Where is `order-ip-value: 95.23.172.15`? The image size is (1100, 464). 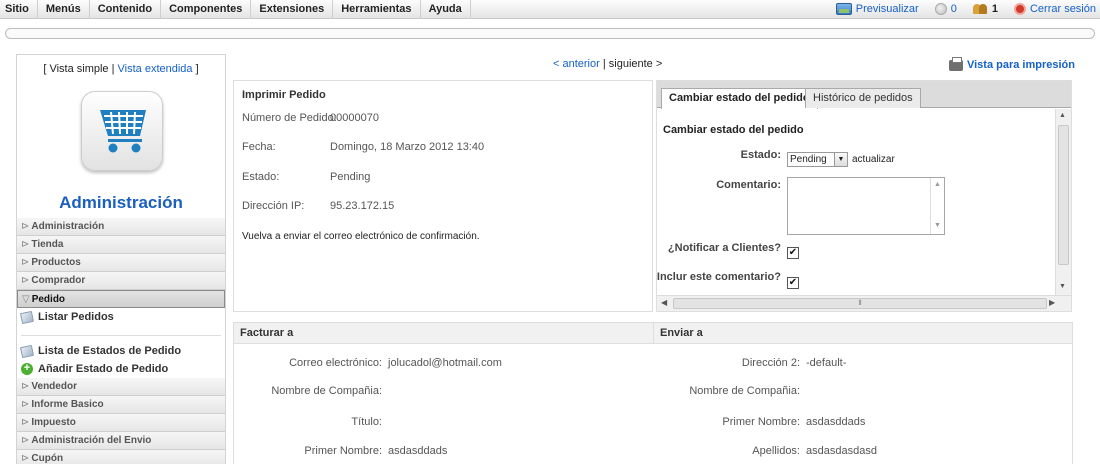 order-ip-value: 95.23.172.15 is located at coordinates (362, 206).